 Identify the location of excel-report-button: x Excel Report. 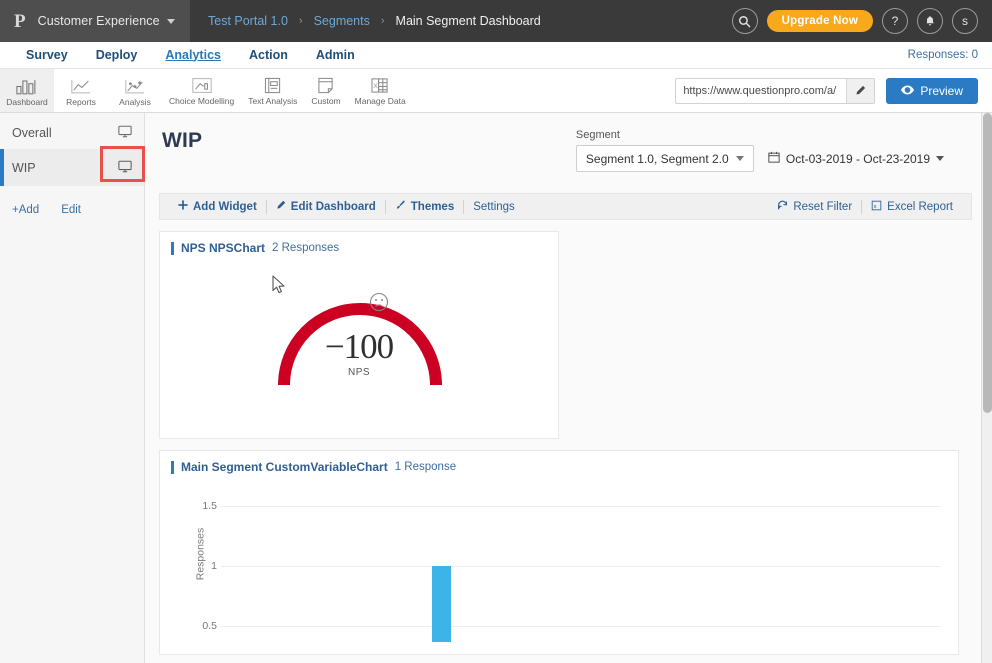
(912, 206).